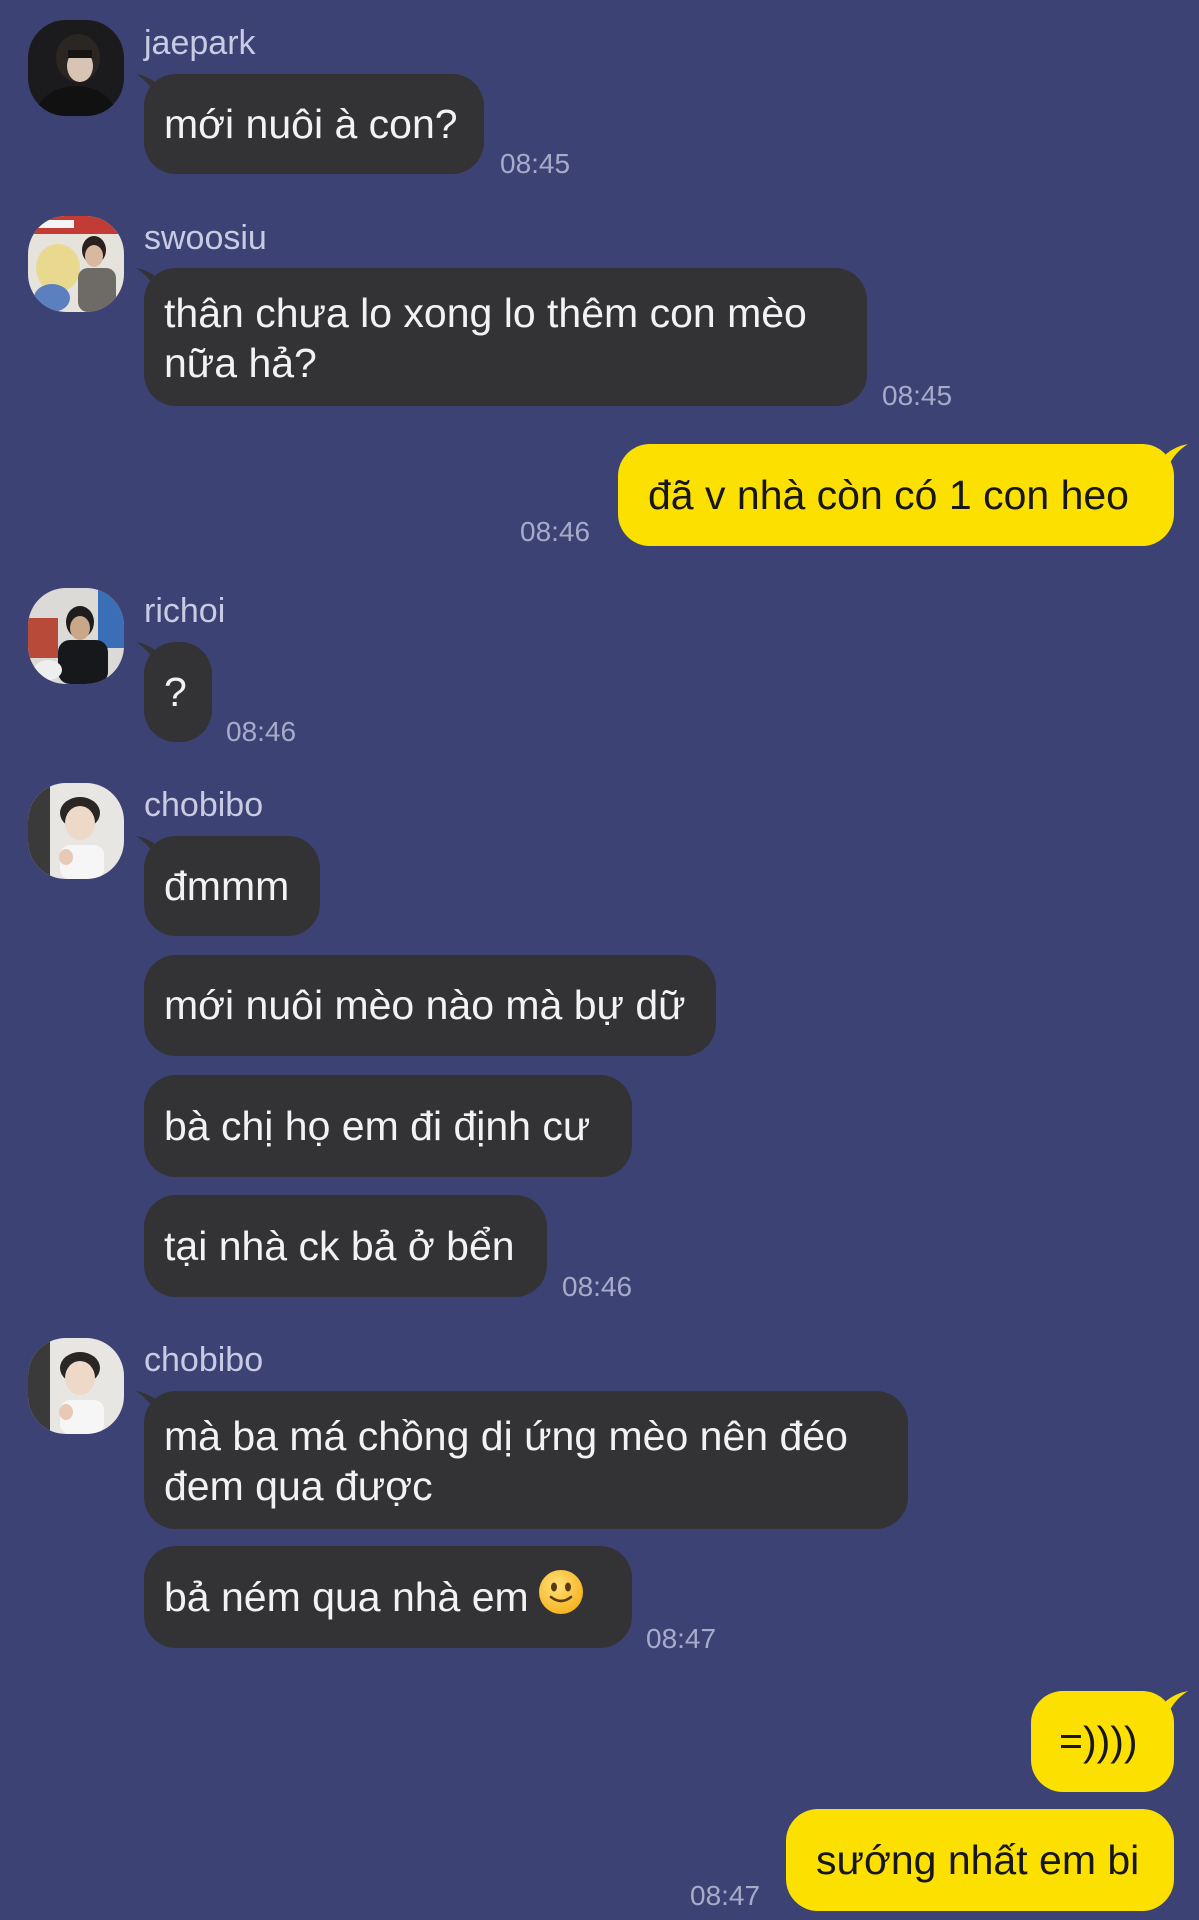  I want to click on message-text: đmmm, so click(227, 886).